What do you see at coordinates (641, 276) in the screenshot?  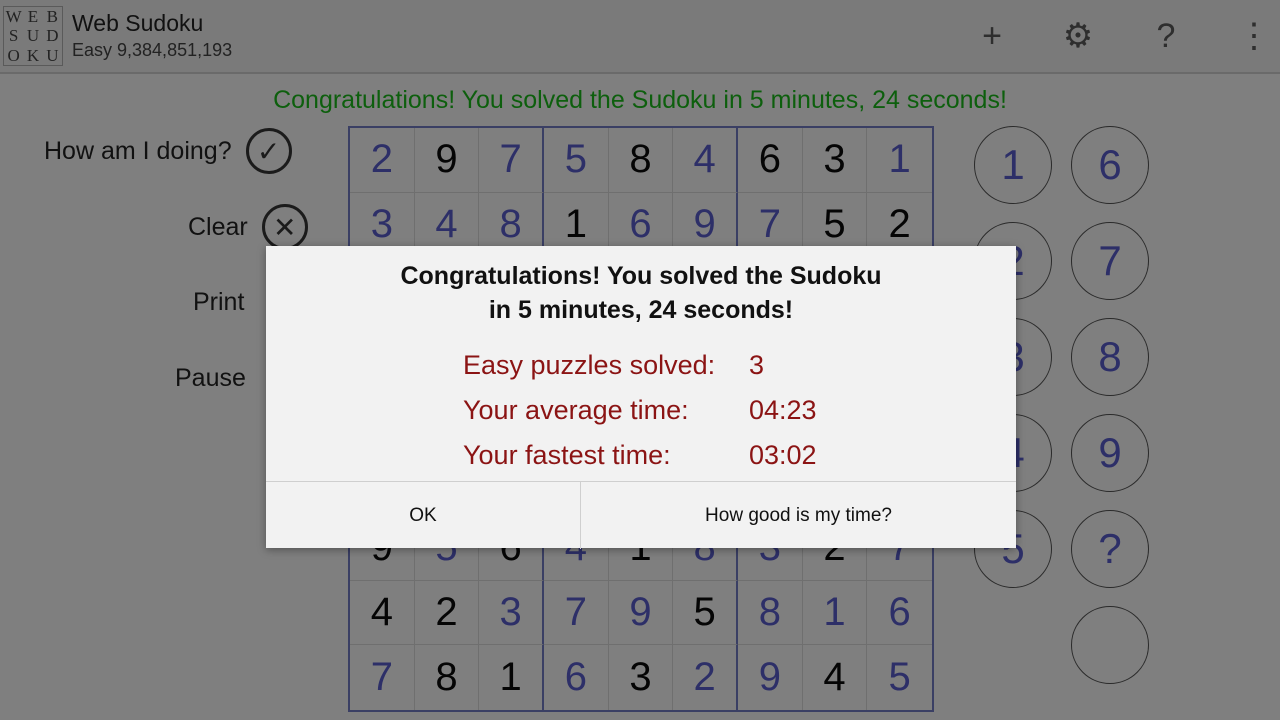 I see `dialog-title-line1: Congratulations! You solved the Sudoku` at bounding box center [641, 276].